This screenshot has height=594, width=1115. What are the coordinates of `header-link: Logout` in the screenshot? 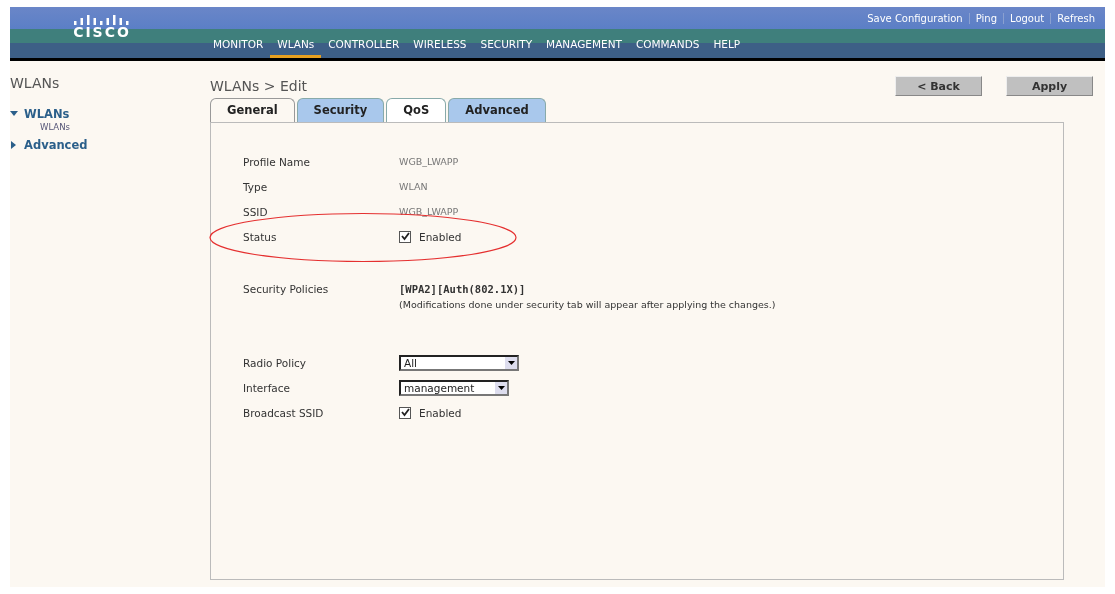 It's located at (1027, 18).